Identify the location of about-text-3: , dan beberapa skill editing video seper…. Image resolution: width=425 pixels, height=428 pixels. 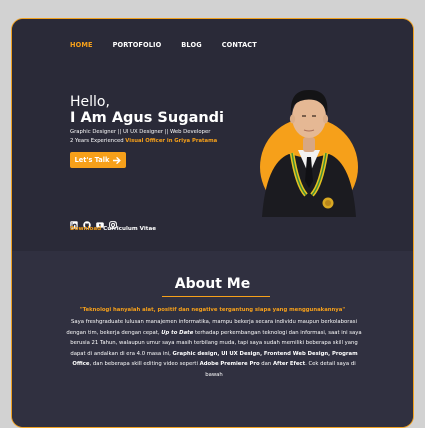
(144, 364).